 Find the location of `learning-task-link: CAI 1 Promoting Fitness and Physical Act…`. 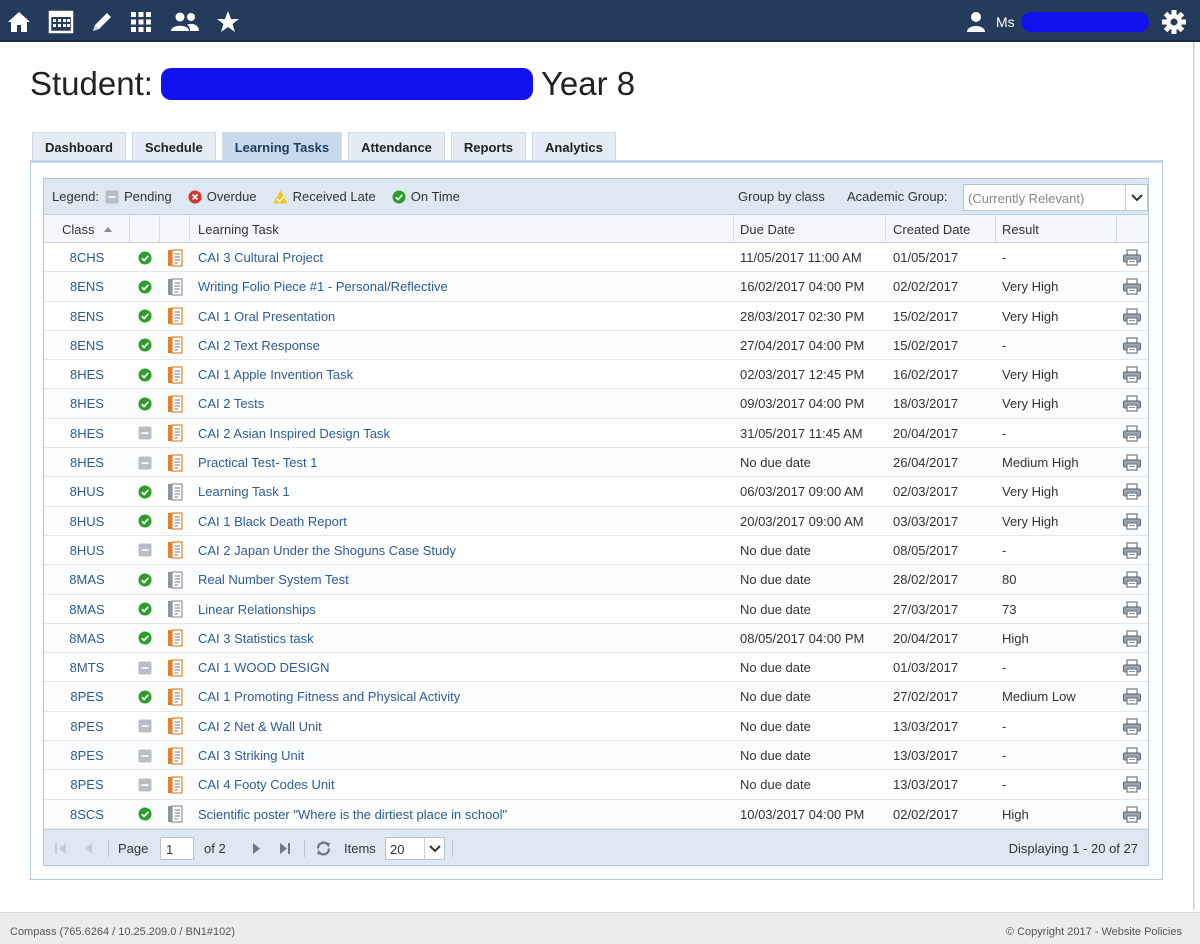

learning-task-link: CAI 1 Promoting Fitness and Physical Act… is located at coordinates (466, 696).